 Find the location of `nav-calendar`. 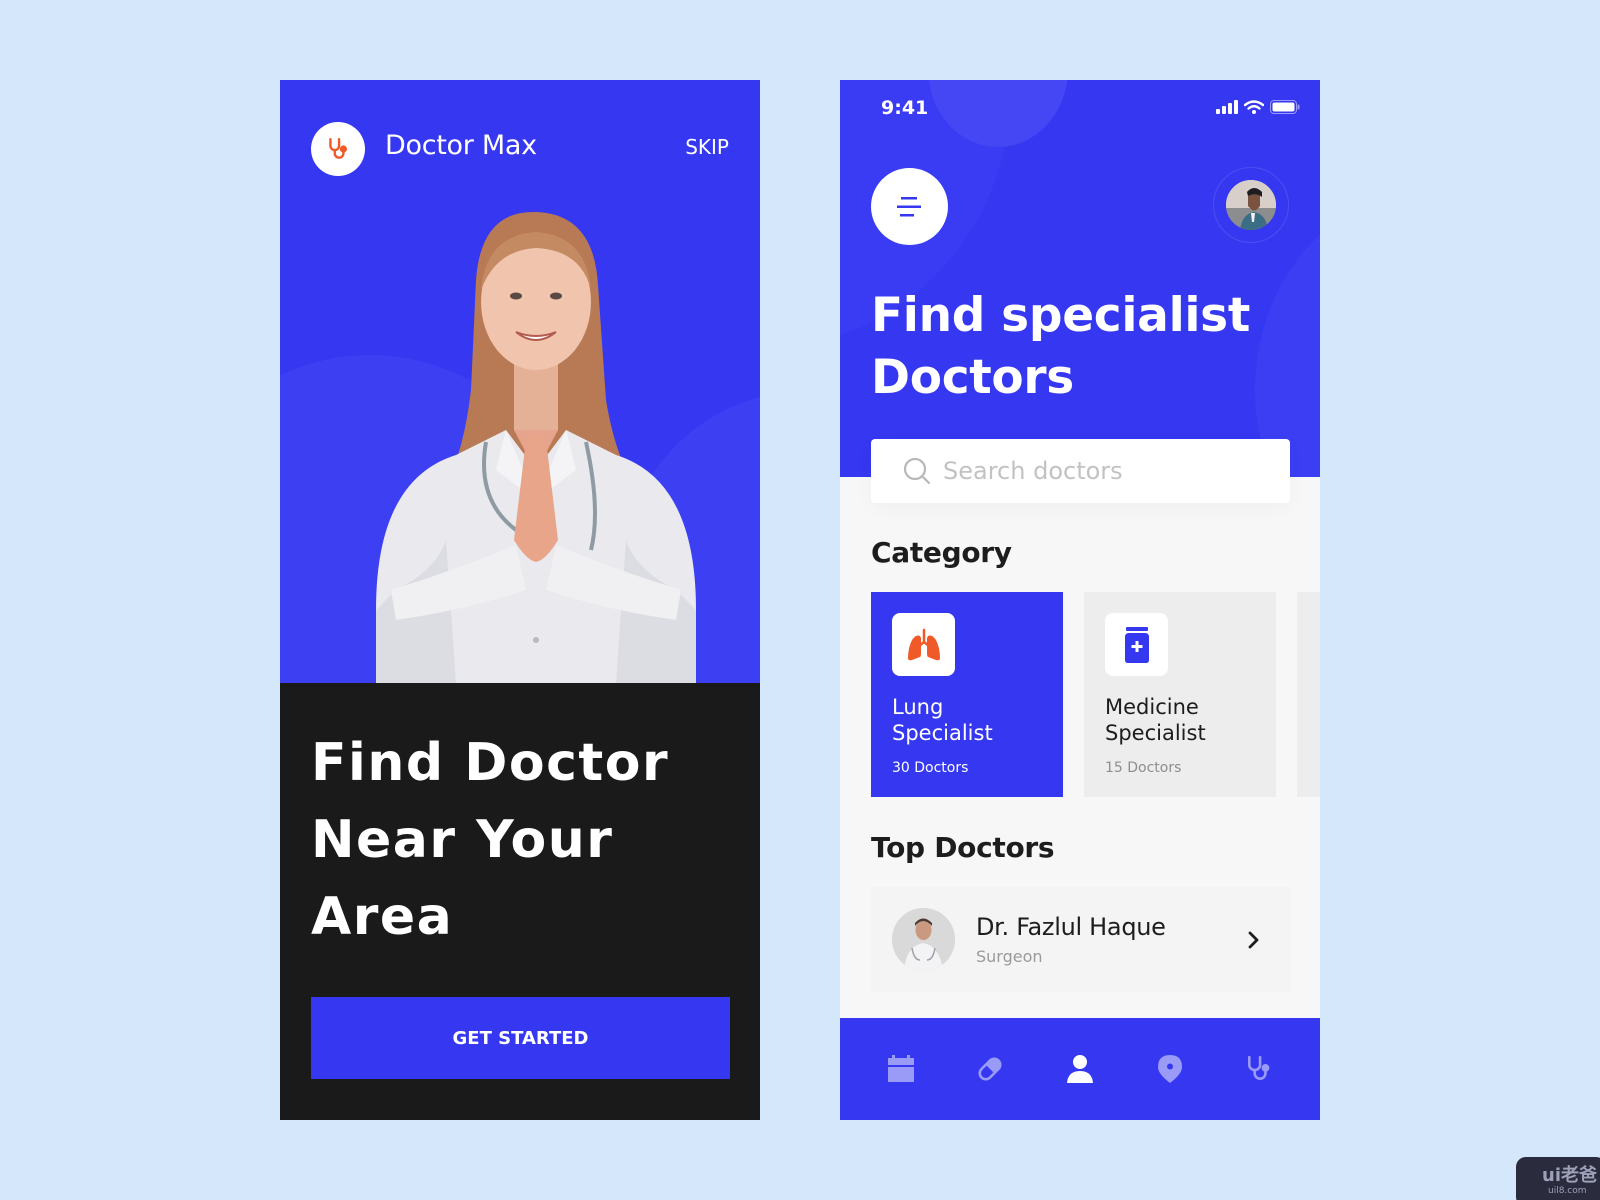

nav-calendar is located at coordinates (901, 1069).